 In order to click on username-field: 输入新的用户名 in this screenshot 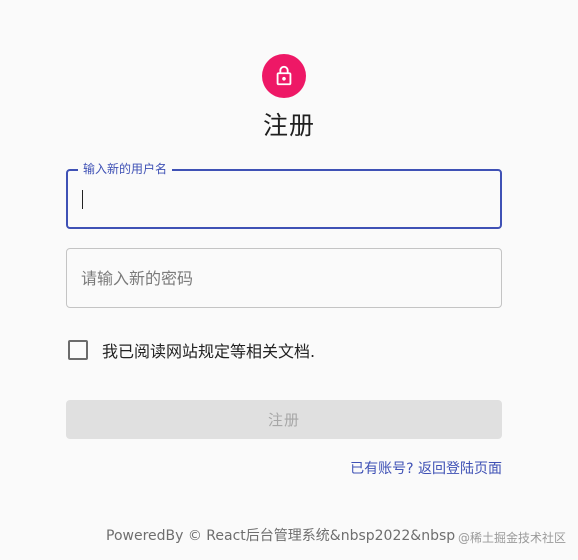, I will do `click(284, 195)`.